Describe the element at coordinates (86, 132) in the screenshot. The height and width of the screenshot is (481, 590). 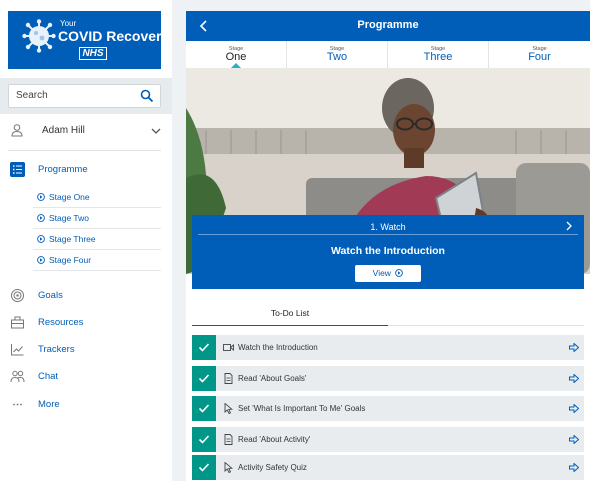
I see `user-menu: Adam Hill` at that location.